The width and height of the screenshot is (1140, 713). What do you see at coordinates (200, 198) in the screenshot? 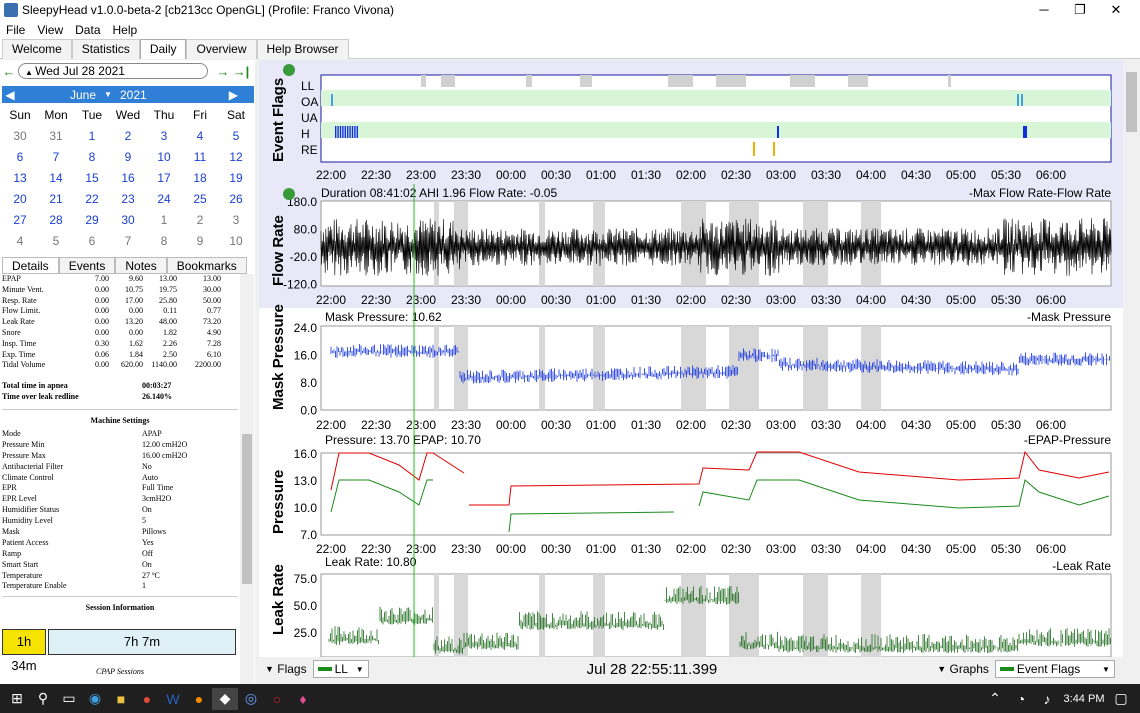
I see `calendar-day: 25` at bounding box center [200, 198].